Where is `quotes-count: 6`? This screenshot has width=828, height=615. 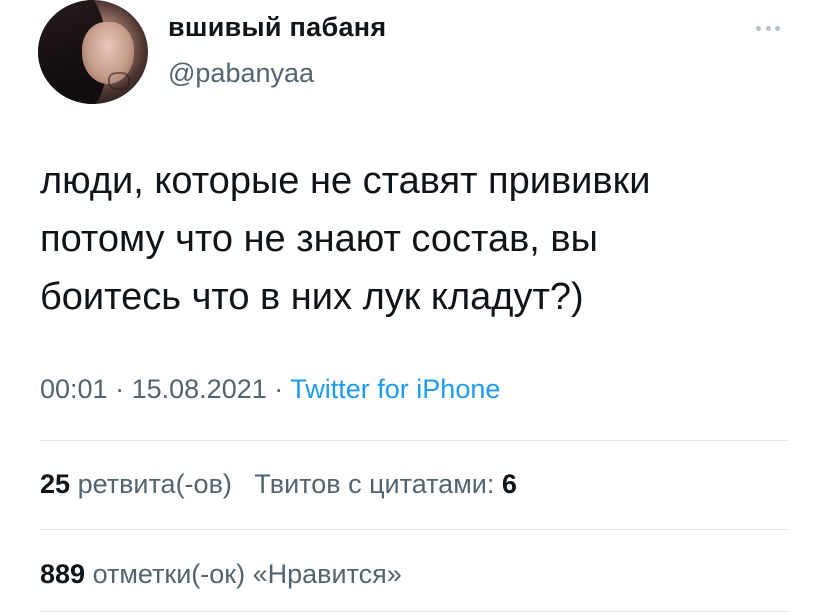
quotes-count: 6 is located at coordinates (509, 484).